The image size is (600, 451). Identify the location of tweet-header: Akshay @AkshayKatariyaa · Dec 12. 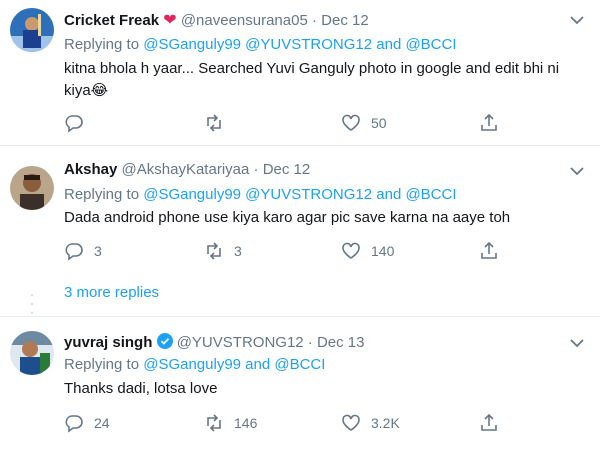
(187, 169).